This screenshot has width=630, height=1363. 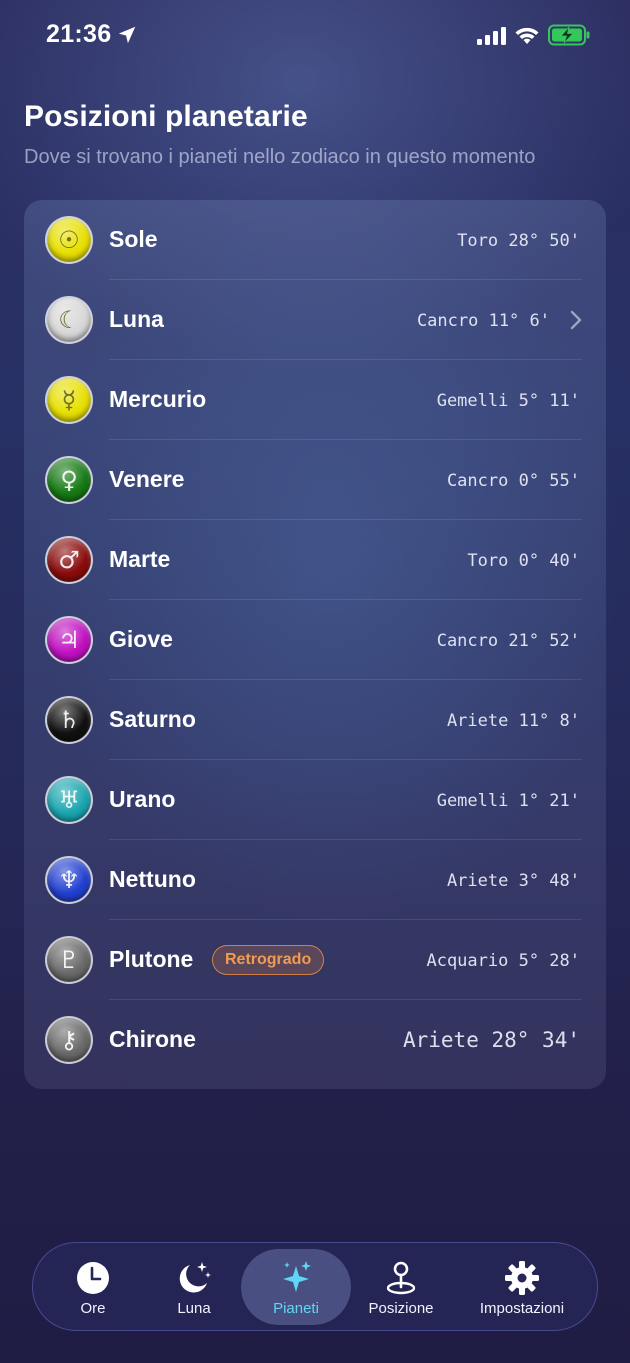 I want to click on tab-posizione: Posizione, so click(x=401, y=1287).